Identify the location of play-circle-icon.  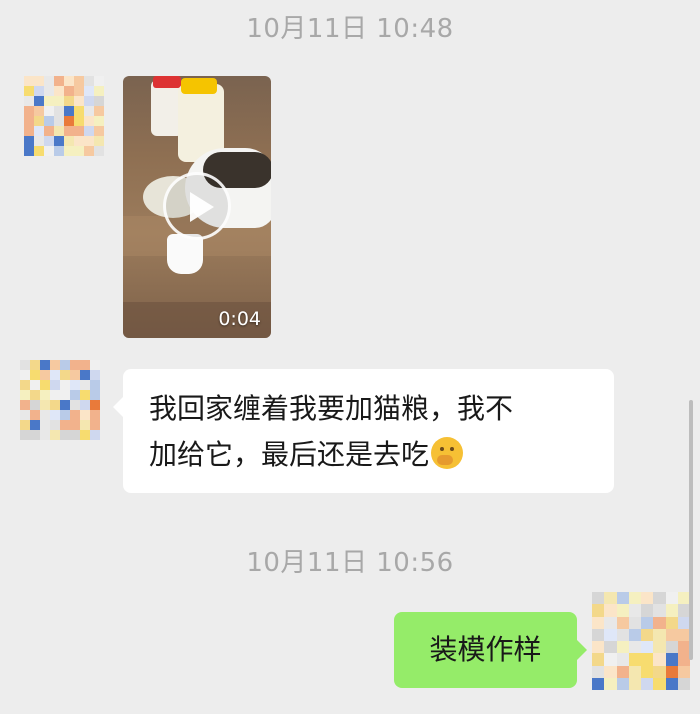
(197, 206).